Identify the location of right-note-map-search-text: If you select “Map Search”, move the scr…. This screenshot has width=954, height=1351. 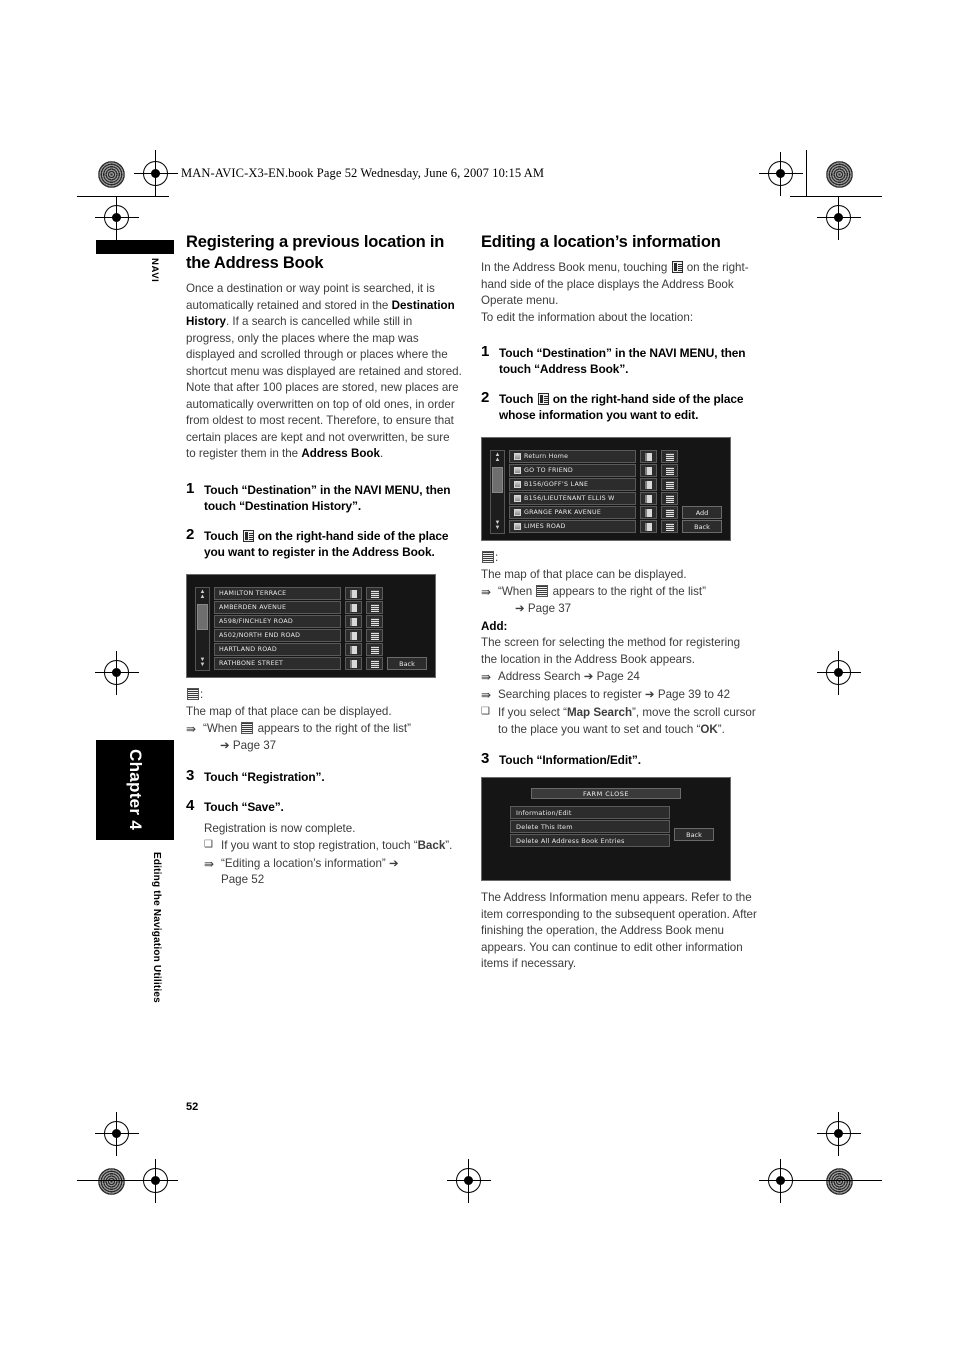
(627, 721).